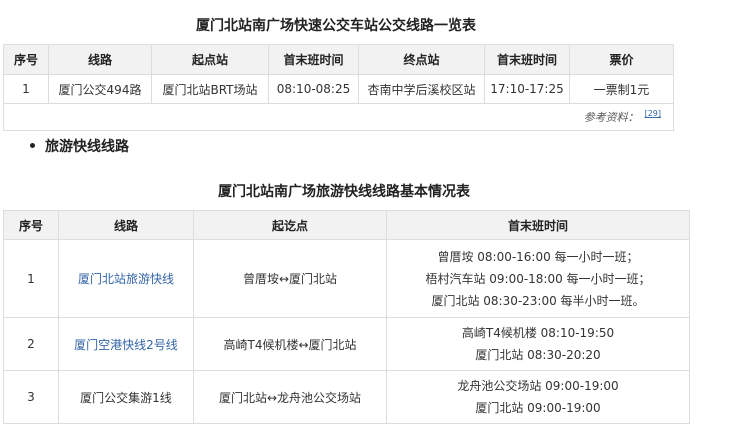 This screenshot has width=730, height=428. I want to click on table1-cell: 08:10-08:25, so click(313, 89).